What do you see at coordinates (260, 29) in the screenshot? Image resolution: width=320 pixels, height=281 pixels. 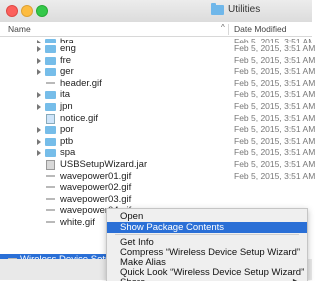 I see `date-modified-column-header: Date Modified` at bounding box center [260, 29].